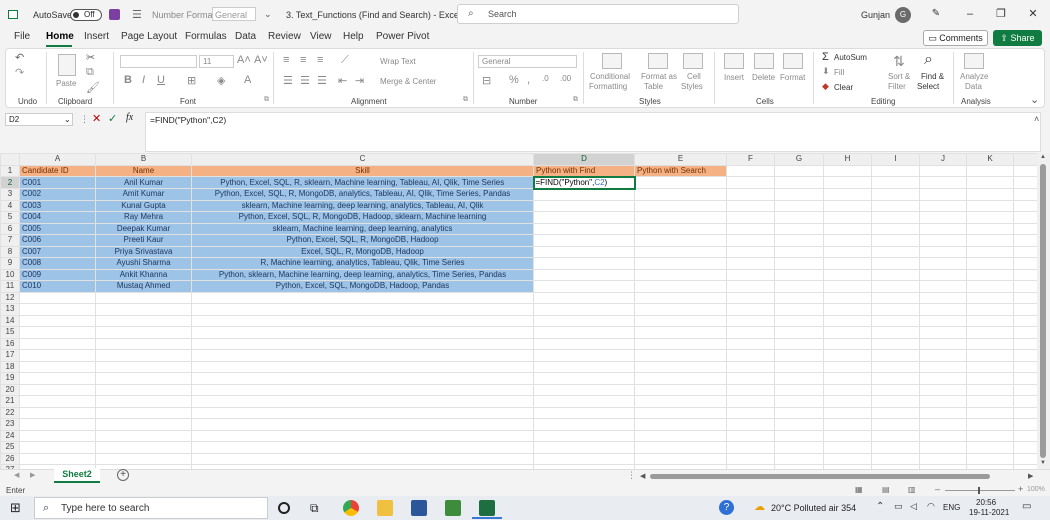  I want to click on accounting-format-icon: ⊟, so click(486, 80).